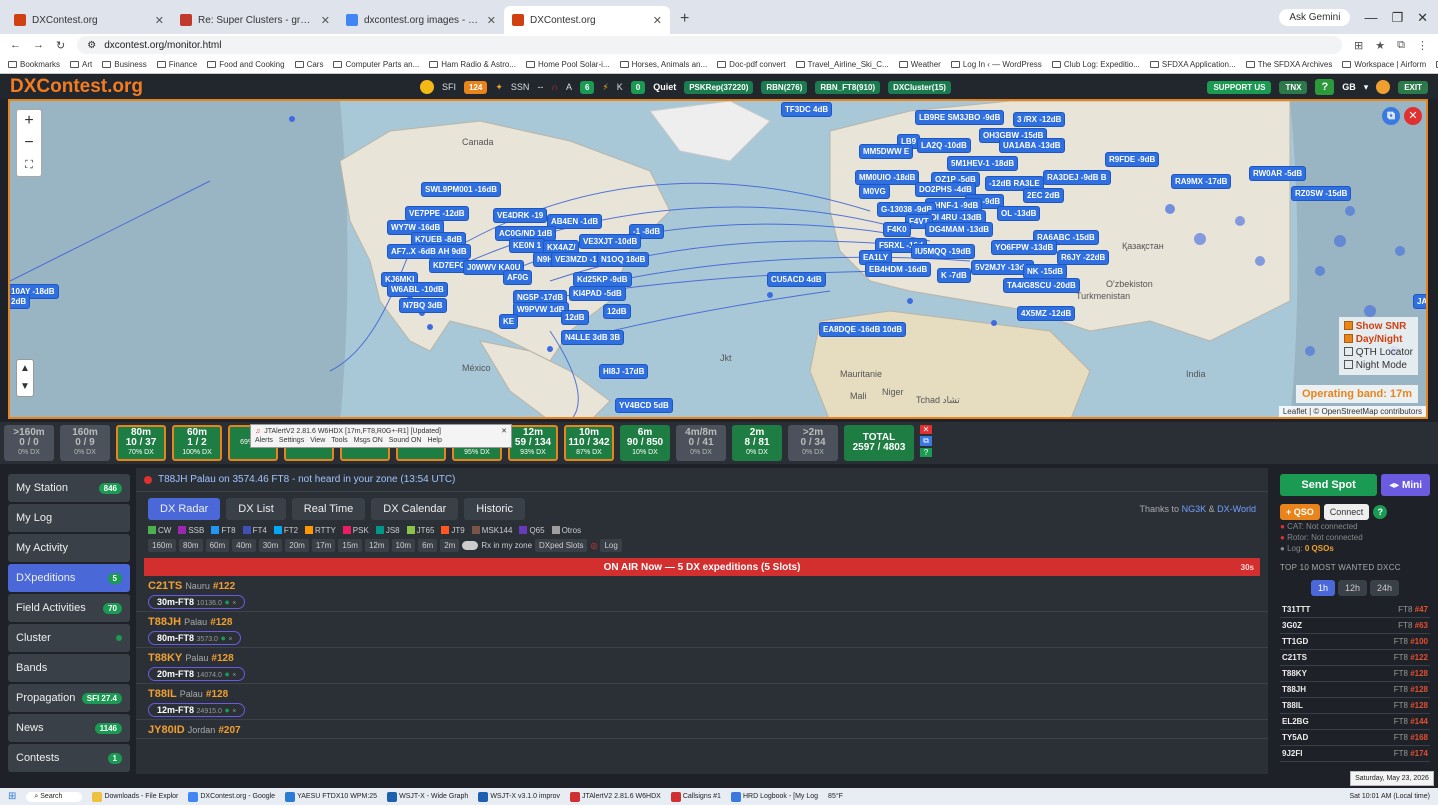 The width and height of the screenshot is (1438, 805). I want to click on mode-legend-item: FT4, so click(254, 530).